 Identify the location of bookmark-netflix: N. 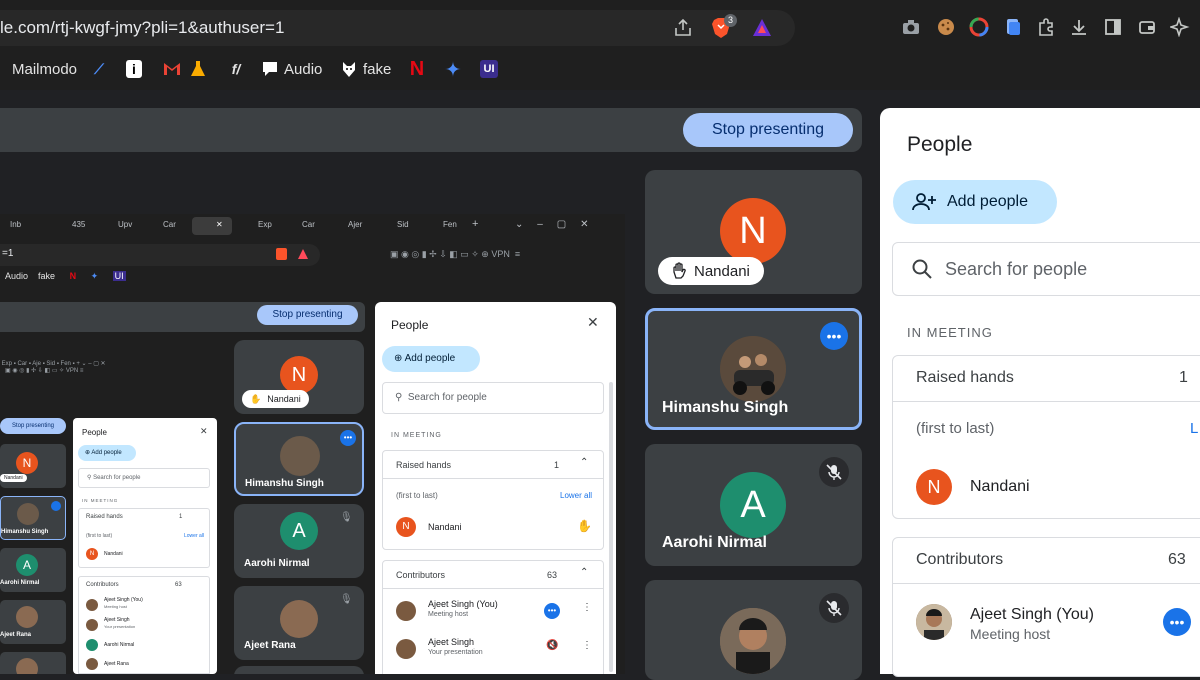
(417, 69).